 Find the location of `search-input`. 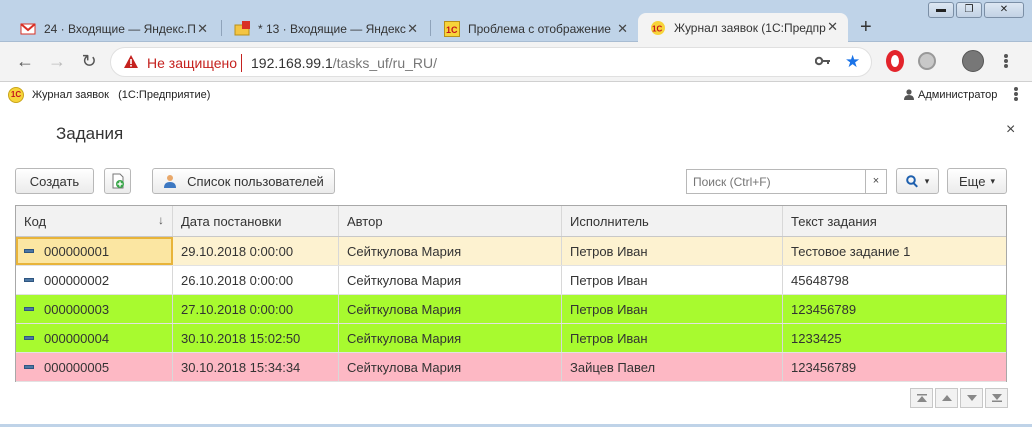

search-input is located at coordinates (772, 181).